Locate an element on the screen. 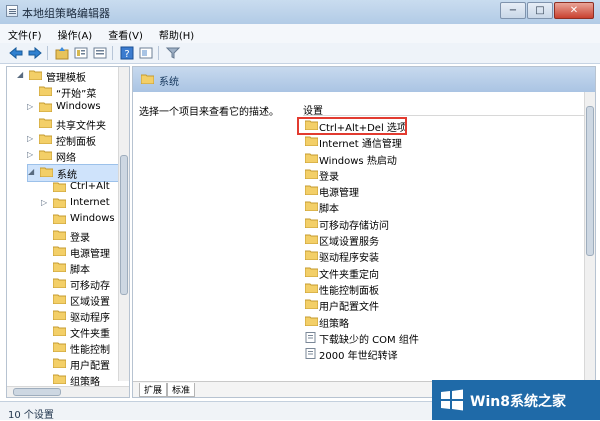  setting-row-century-interpretation: 2000 年世纪转译 is located at coordinates (444, 354).